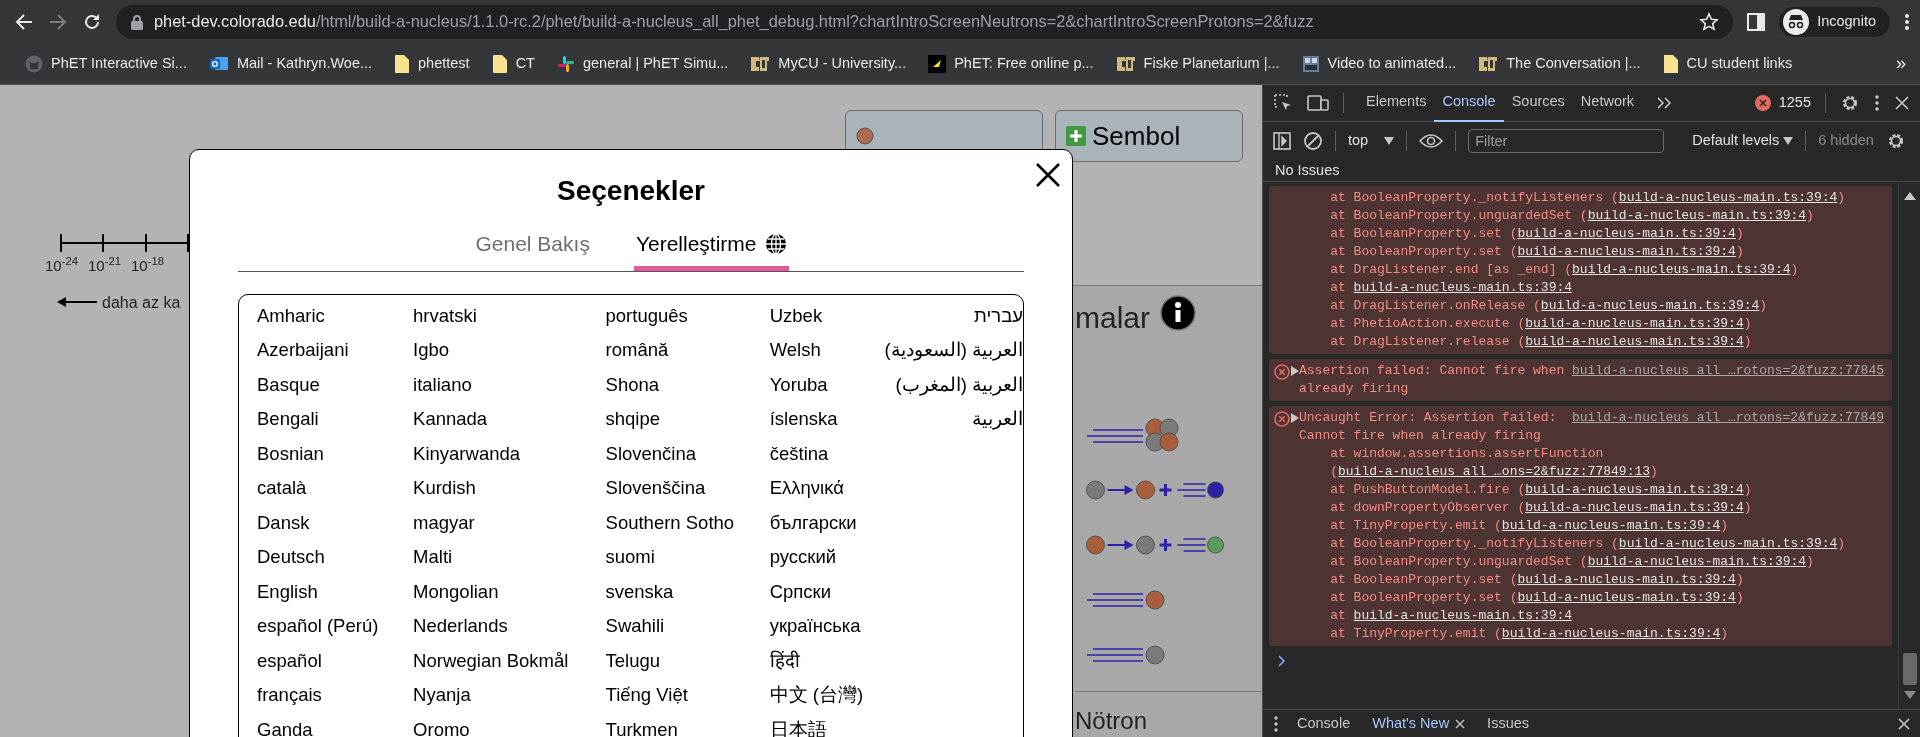 The width and height of the screenshot is (1920, 737). What do you see at coordinates (532, 248) in the screenshot?
I see `dialog-tab: Genel Bakış` at bounding box center [532, 248].